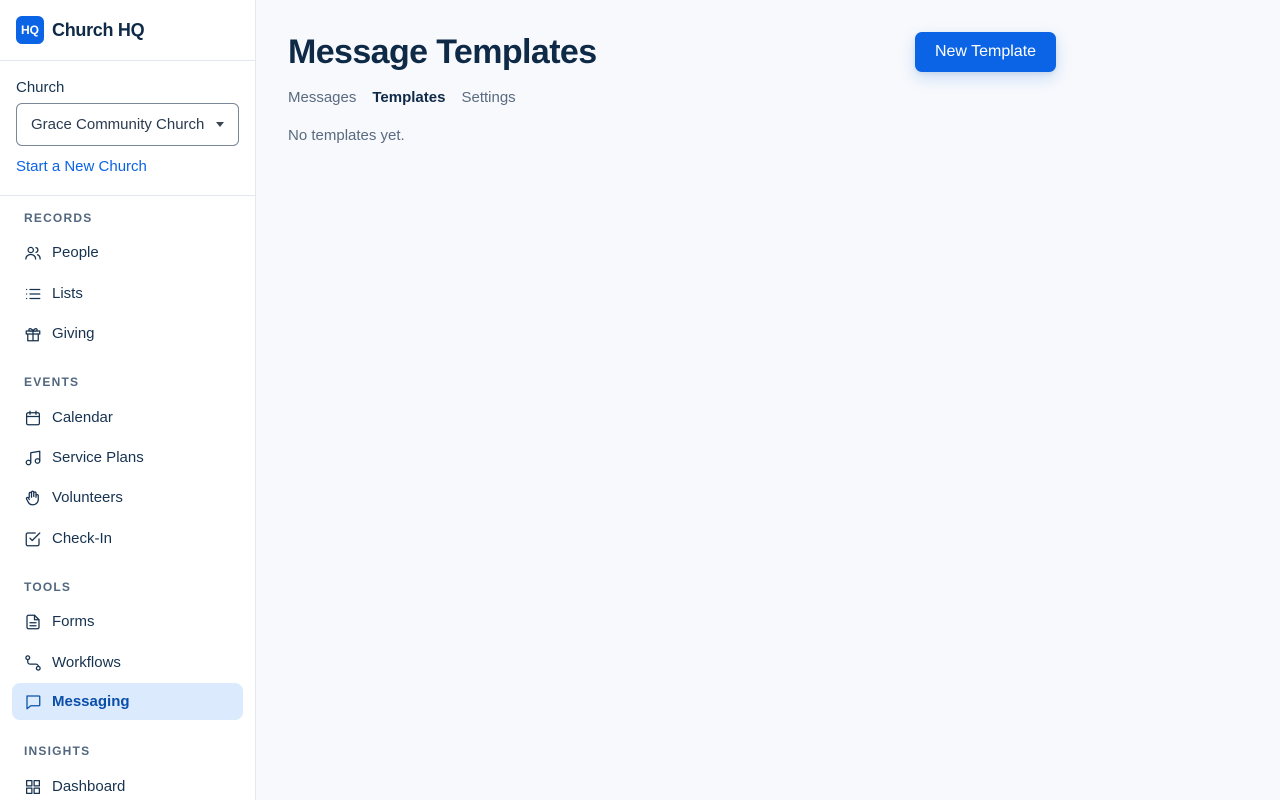 Image resolution: width=1280 pixels, height=800 pixels. I want to click on sidebar-item-label: Volunteers, so click(87, 497).